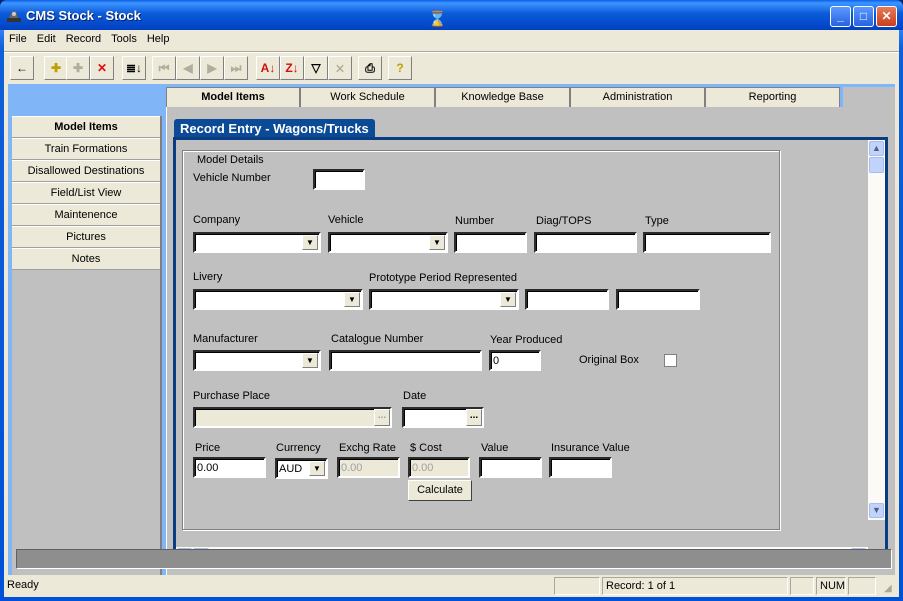 The height and width of the screenshot is (601, 903). I want to click on menu-record: Record, so click(83, 37).